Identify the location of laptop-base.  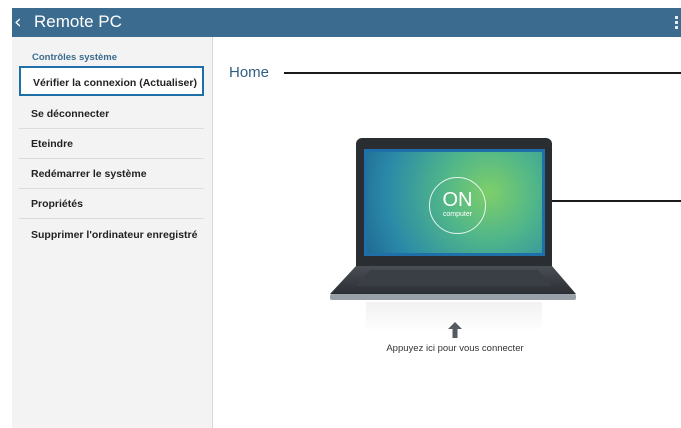
(453, 283).